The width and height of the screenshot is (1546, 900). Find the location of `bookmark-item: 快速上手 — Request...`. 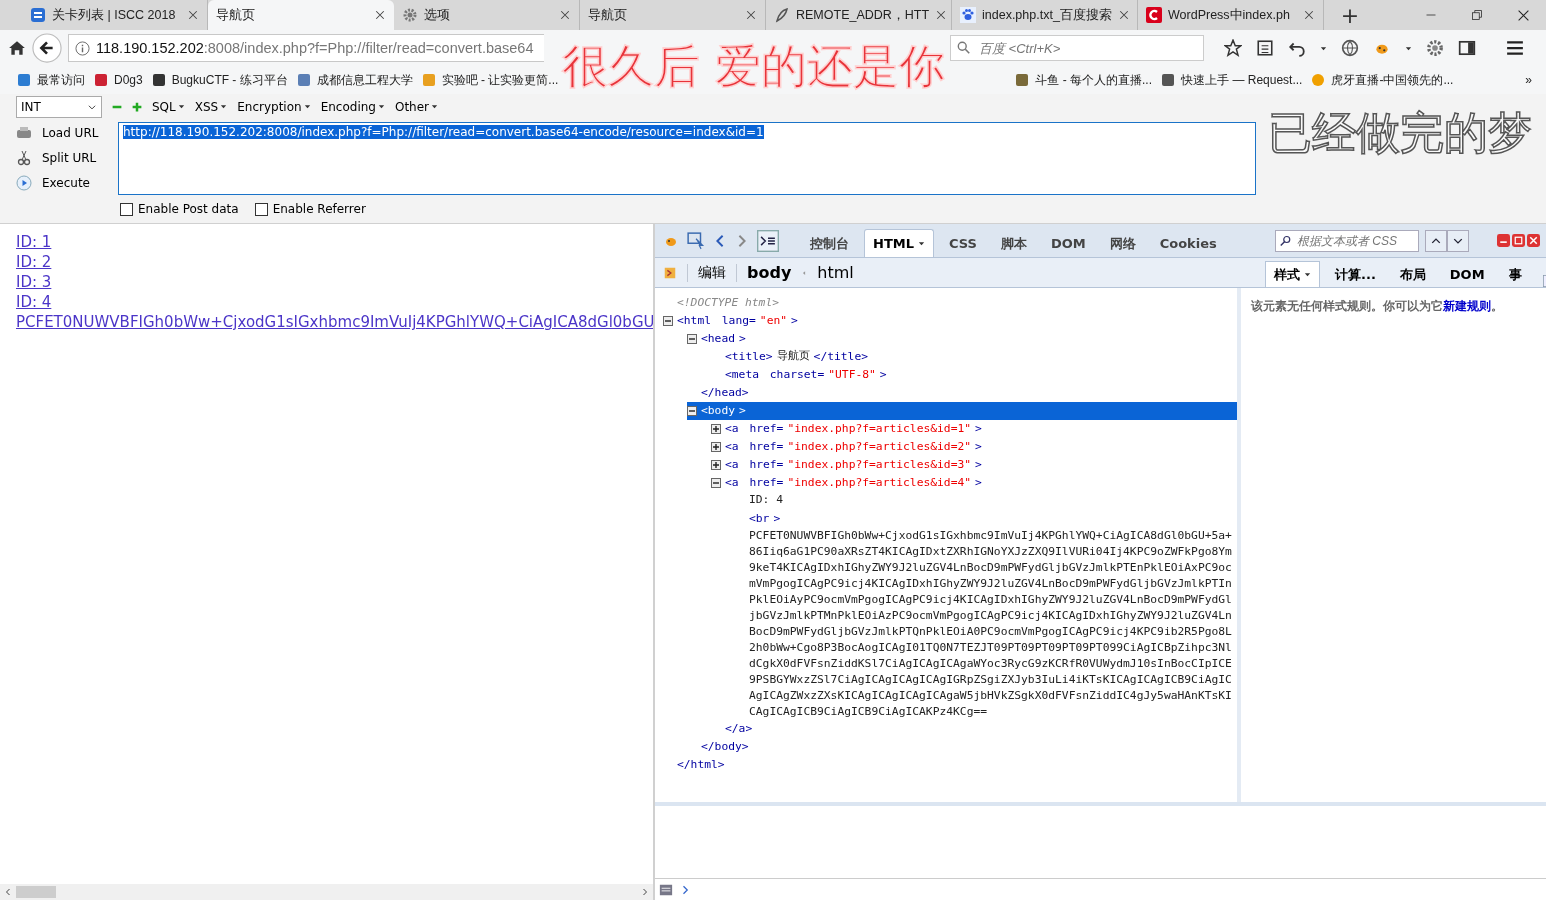

bookmark-item: 快速上手 — Request... is located at coordinates (1231, 80).